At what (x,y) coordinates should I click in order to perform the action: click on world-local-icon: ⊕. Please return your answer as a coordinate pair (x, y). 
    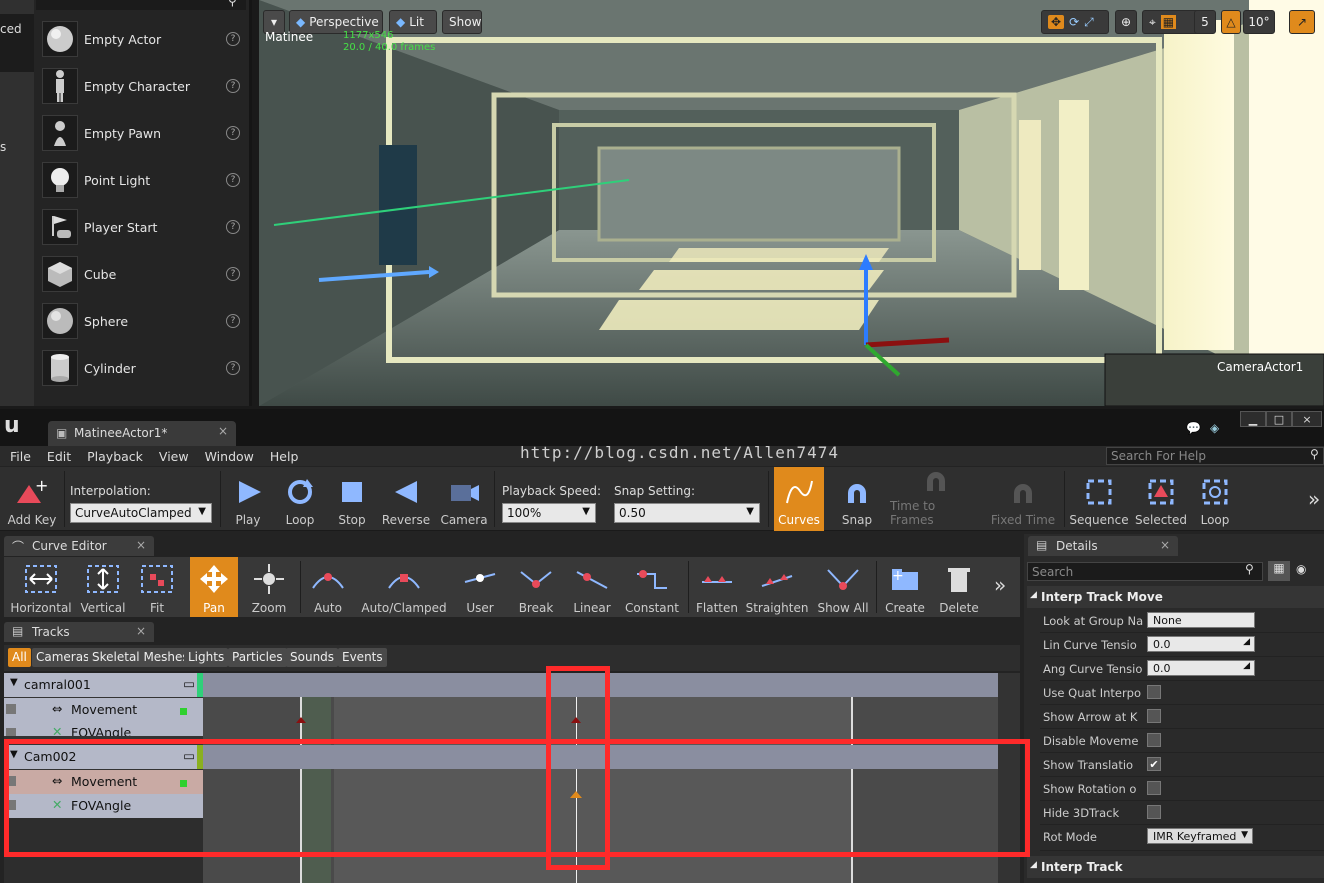
    Looking at the image, I should click on (1126, 22).